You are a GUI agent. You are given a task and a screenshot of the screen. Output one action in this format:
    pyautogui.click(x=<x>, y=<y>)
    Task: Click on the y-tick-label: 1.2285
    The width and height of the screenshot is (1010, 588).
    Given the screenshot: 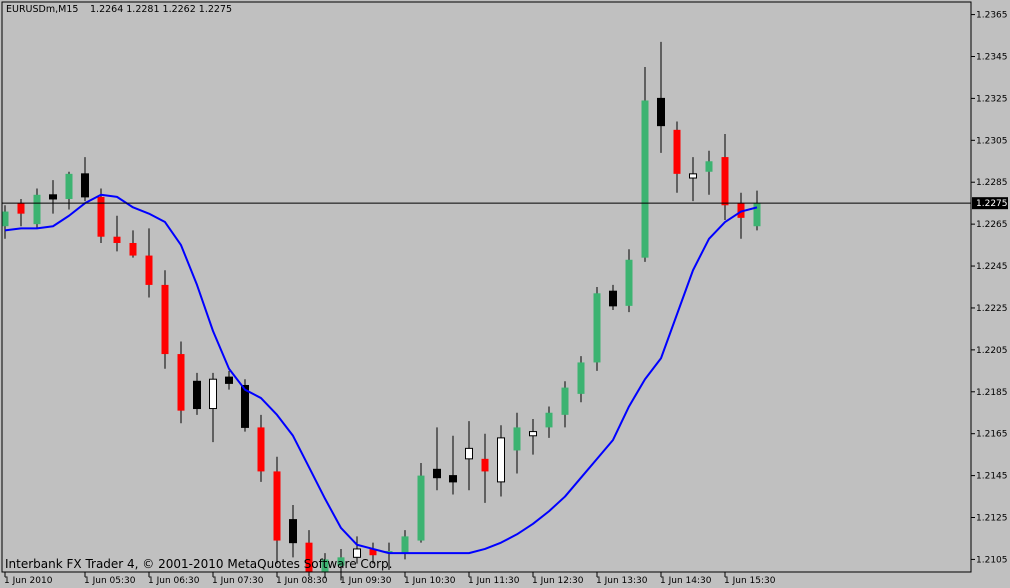 What is the action you would take?
    pyautogui.click(x=992, y=183)
    